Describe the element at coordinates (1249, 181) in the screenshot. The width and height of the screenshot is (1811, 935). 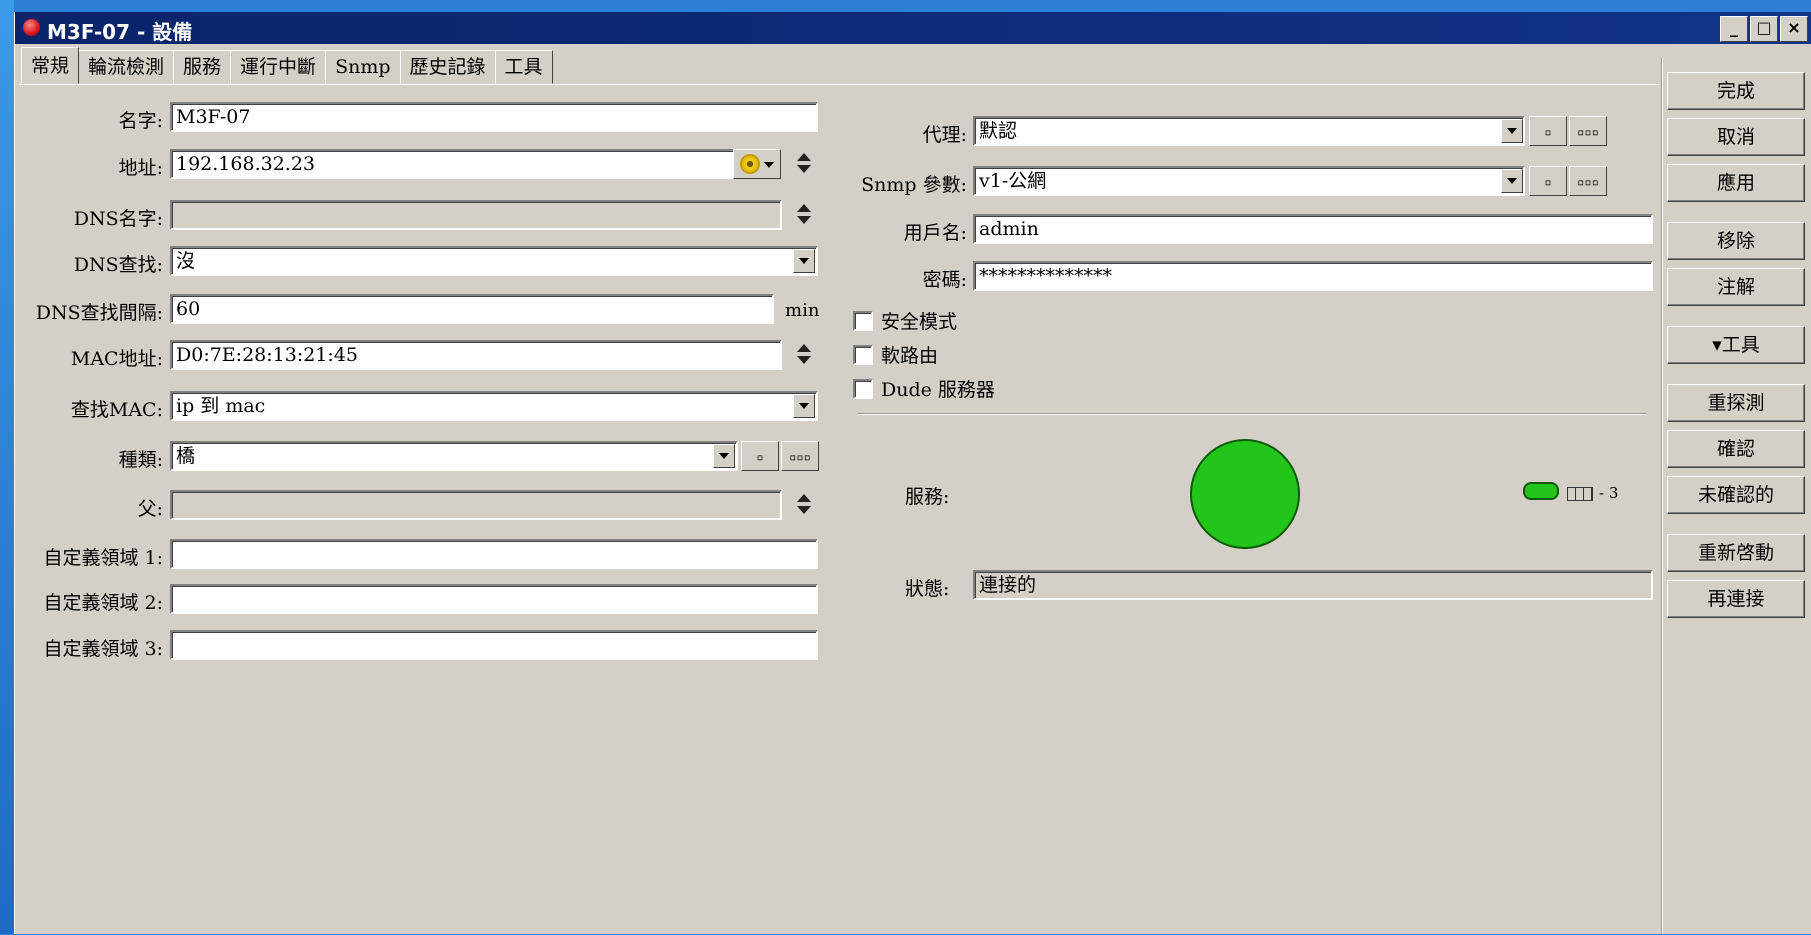
I see `snmp-select: v1-公網` at that location.